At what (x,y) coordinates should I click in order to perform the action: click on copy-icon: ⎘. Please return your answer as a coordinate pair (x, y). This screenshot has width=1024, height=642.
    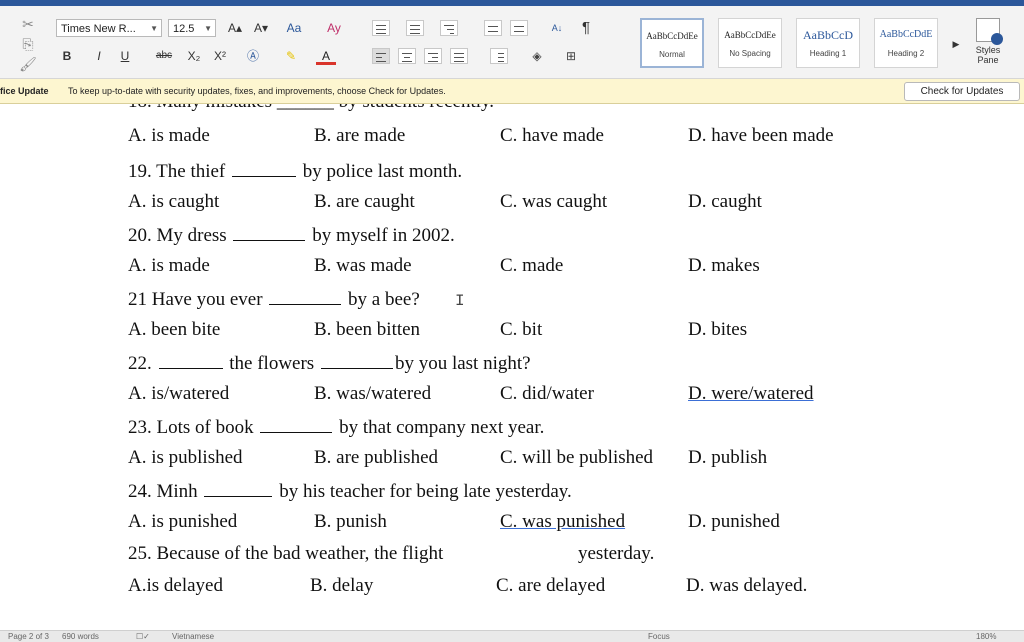
    Looking at the image, I should click on (28, 44).